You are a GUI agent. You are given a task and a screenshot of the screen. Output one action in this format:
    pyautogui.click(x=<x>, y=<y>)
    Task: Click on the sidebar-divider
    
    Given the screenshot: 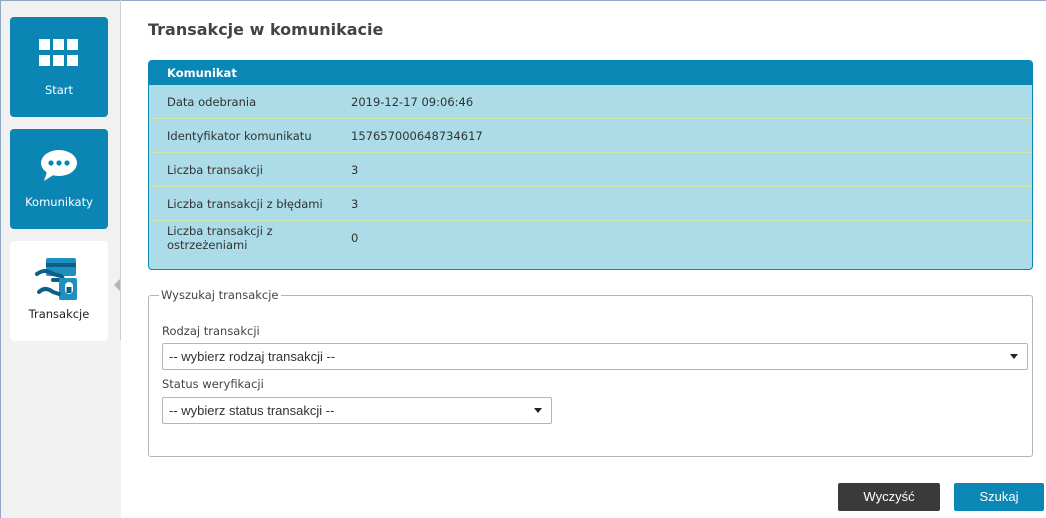 What is the action you would take?
    pyautogui.click(x=120, y=170)
    